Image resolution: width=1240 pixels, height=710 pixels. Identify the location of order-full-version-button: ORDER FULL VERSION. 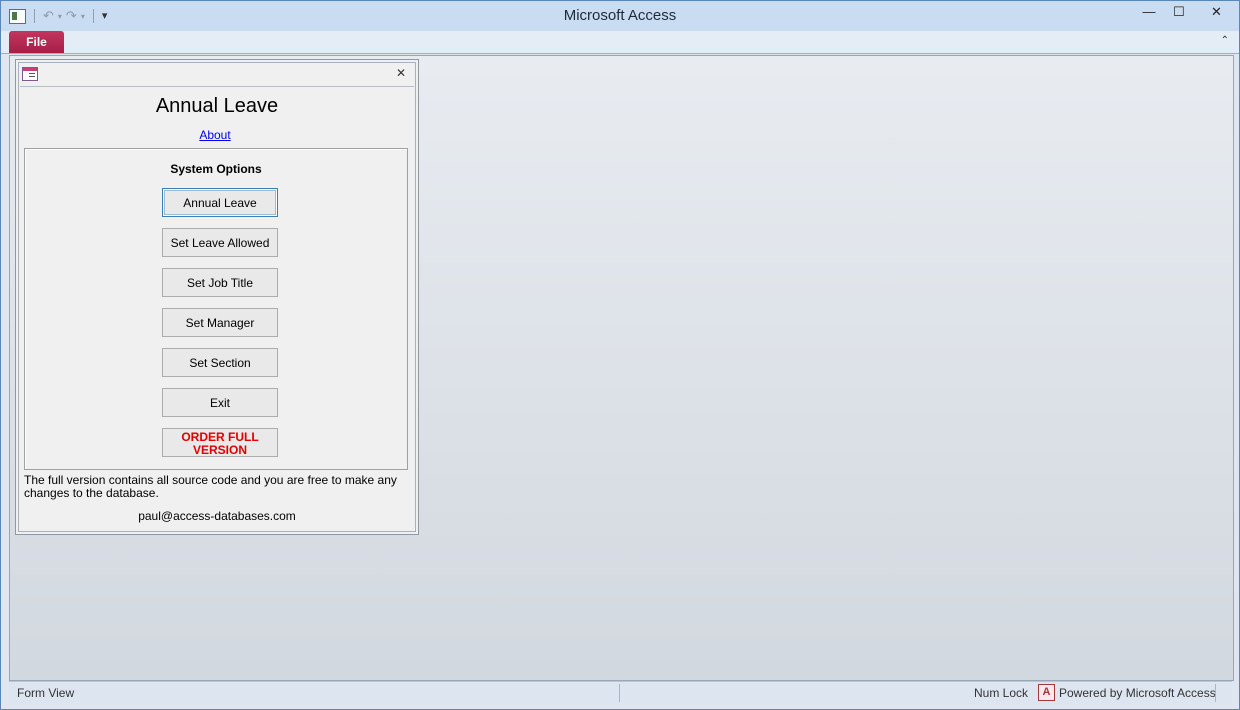
(220, 442).